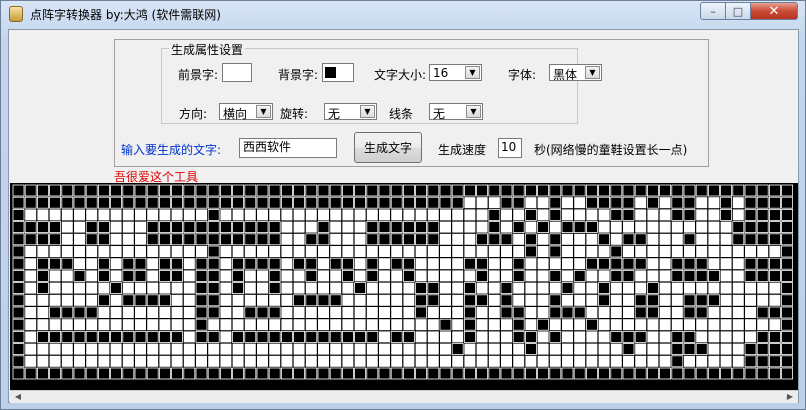 This screenshot has width=806, height=410. What do you see at coordinates (338, 72) in the screenshot?
I see `bg-color-field` at bounding box center [338, 72].